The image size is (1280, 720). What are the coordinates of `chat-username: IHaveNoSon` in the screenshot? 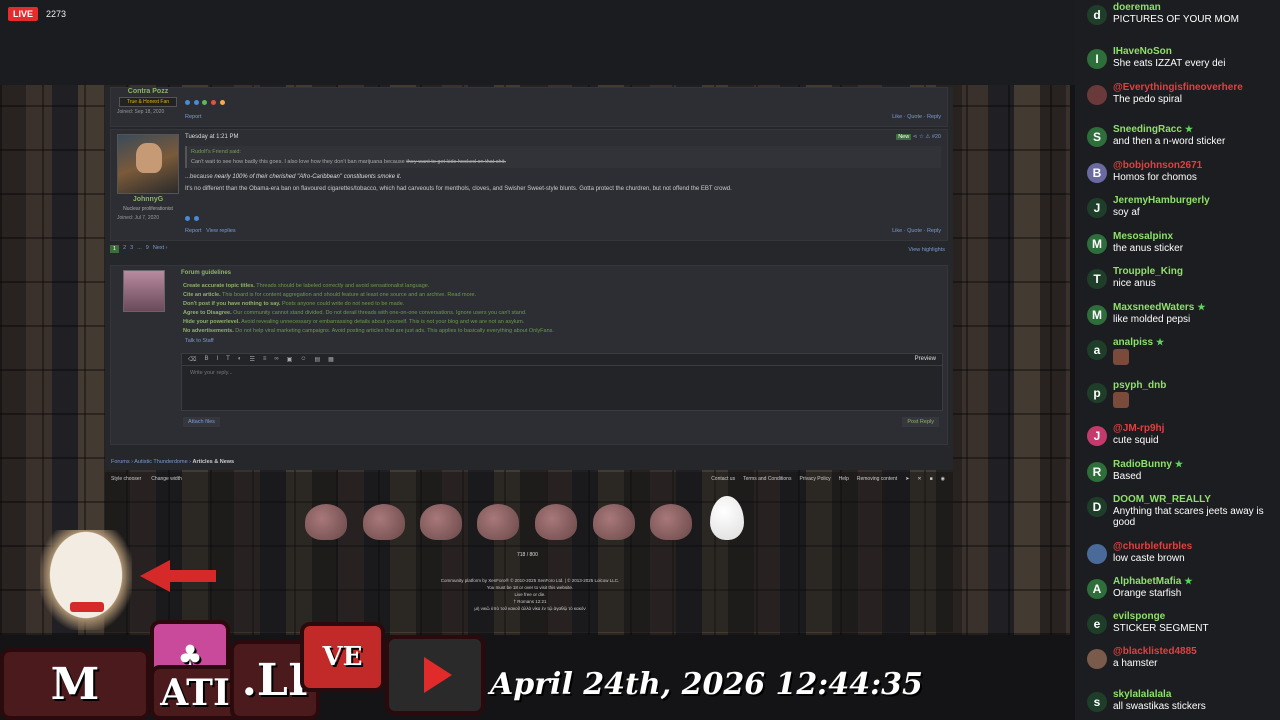 It's located at (1142, 51).